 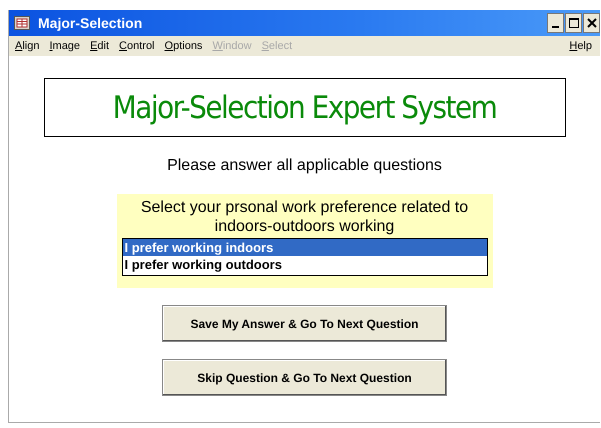 I want to click on instruction-text: Please answer all applicable questions, so click(x=304, y=166).